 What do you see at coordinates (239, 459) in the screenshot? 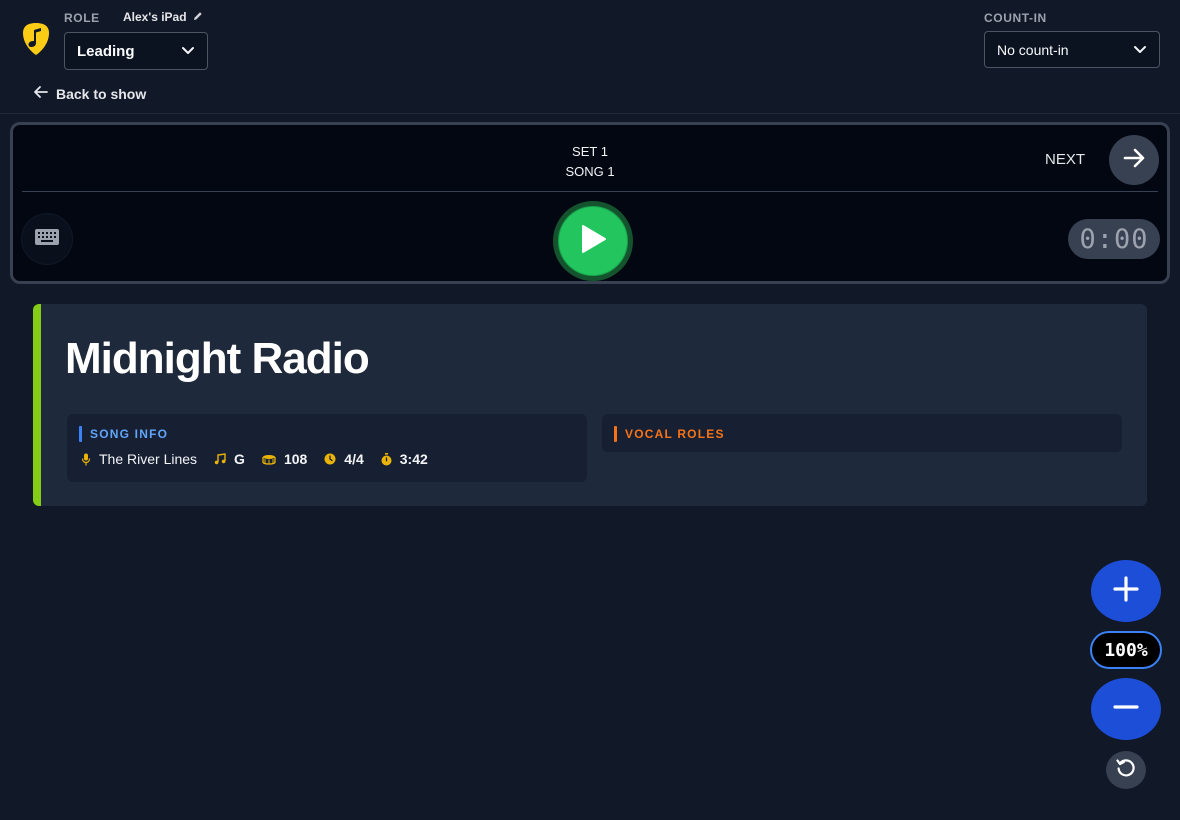
I see `song-key: G` at bounding box center [239, 459].